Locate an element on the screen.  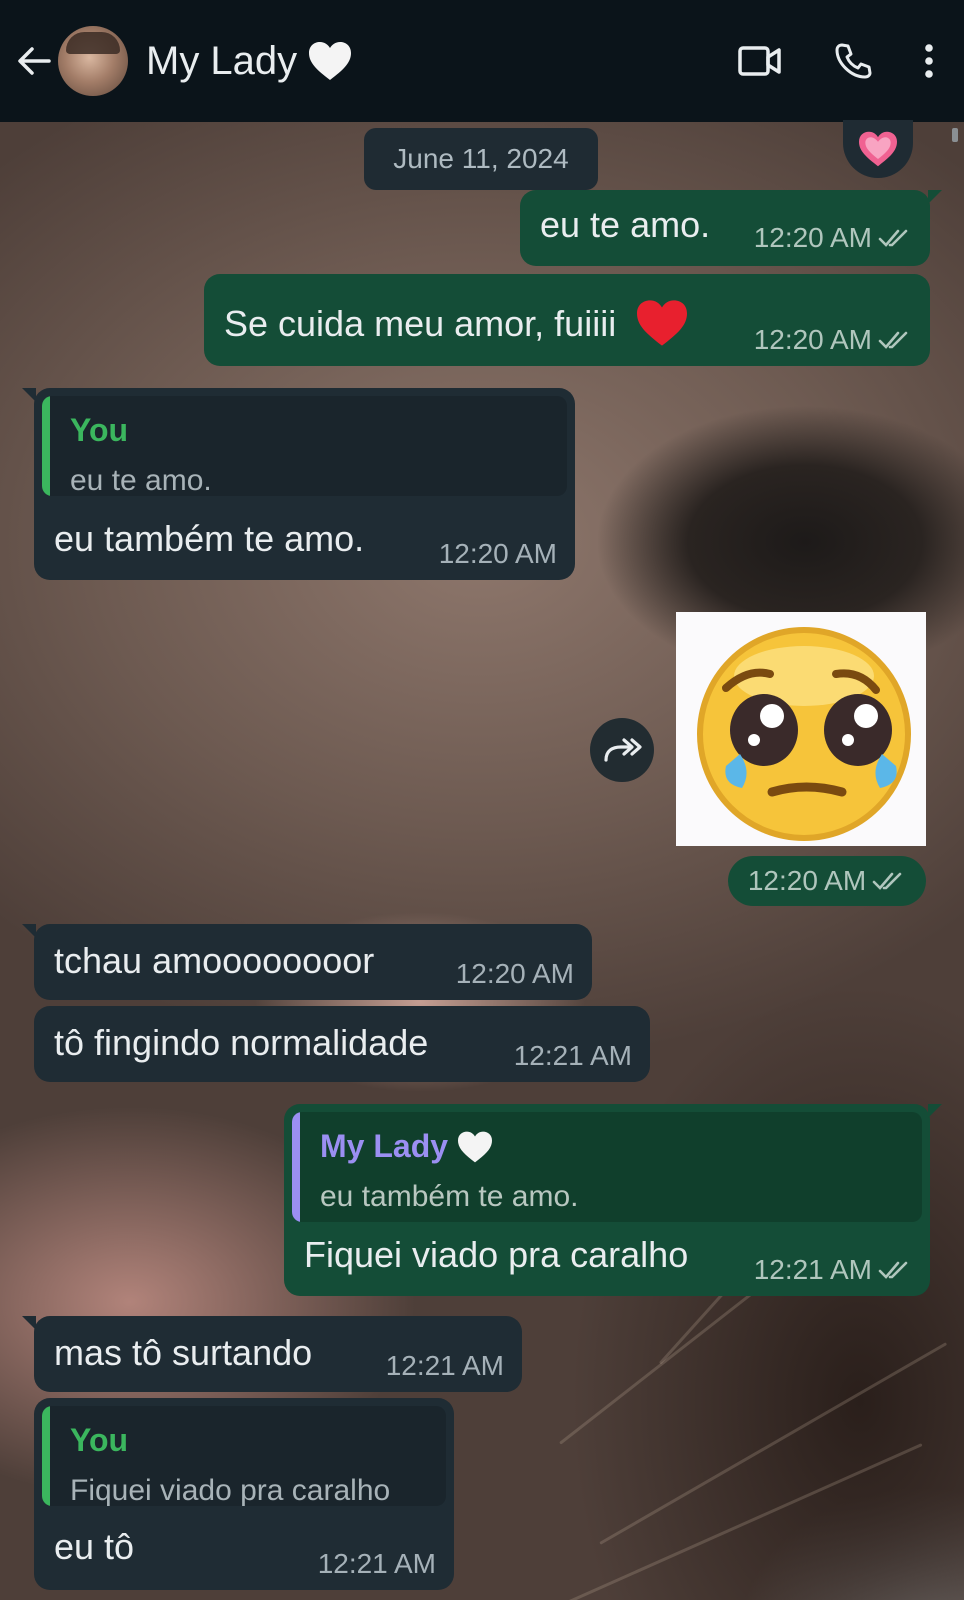
voice-call-icon is located at coordinates (853, 61).